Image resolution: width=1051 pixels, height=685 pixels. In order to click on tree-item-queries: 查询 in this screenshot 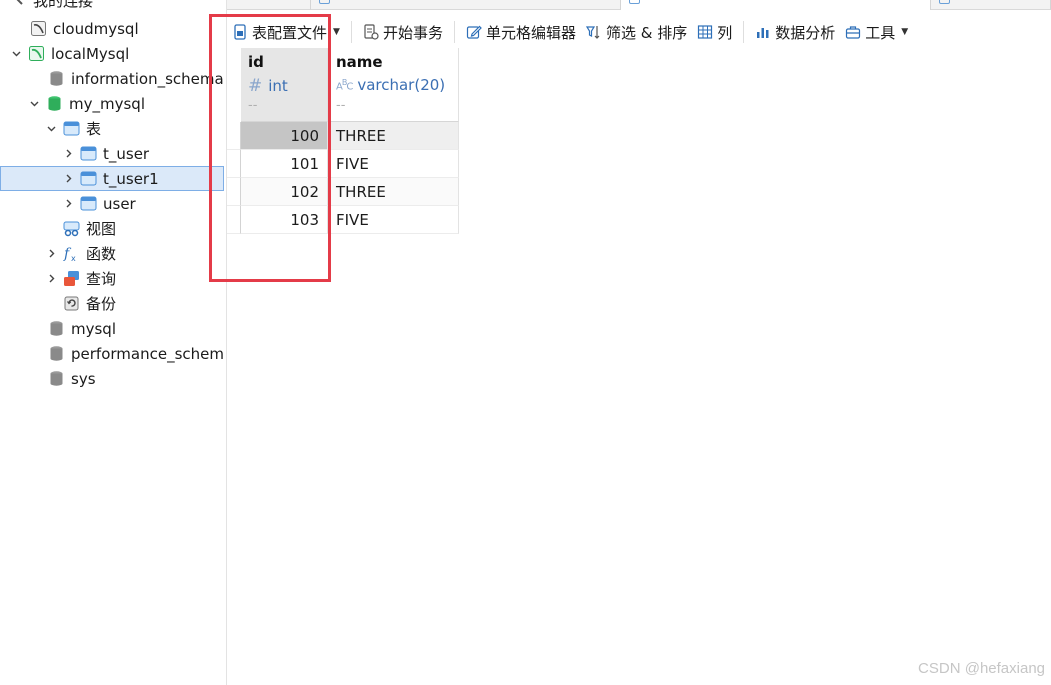, I will do `click(112, 278)`.